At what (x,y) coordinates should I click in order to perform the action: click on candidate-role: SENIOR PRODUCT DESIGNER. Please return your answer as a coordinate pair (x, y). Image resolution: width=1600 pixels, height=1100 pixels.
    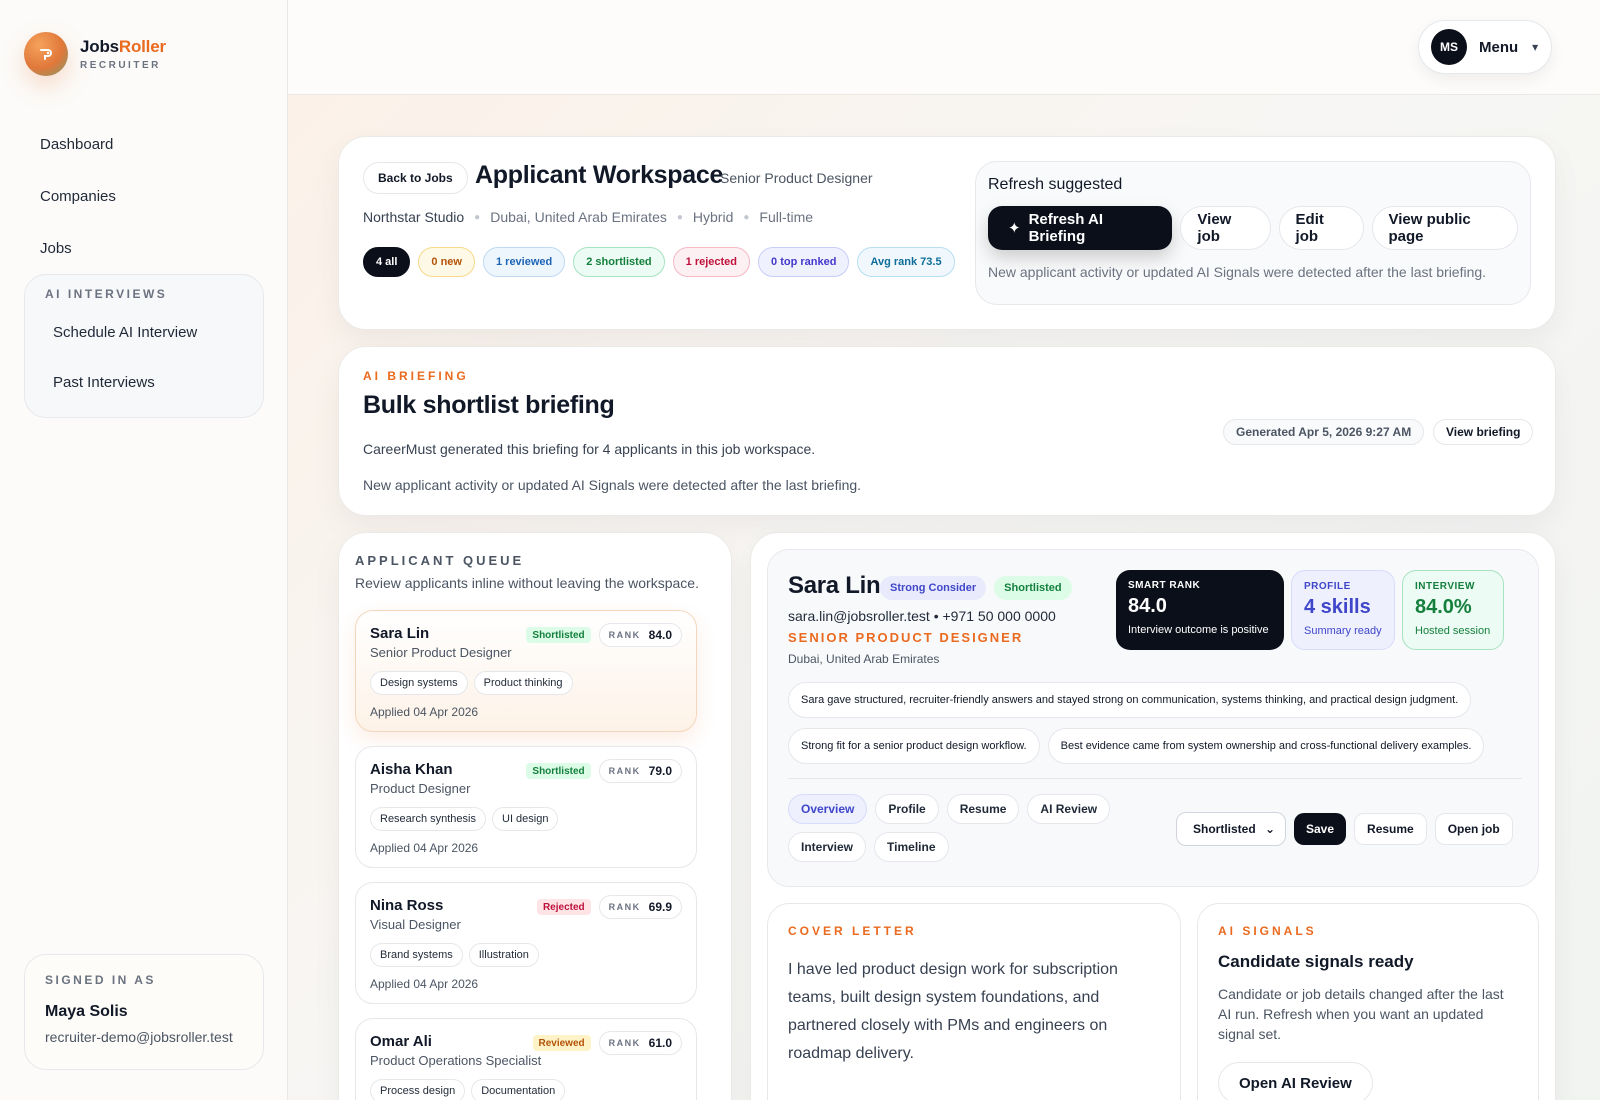
    Looking at the image, I should click on (906, 637).